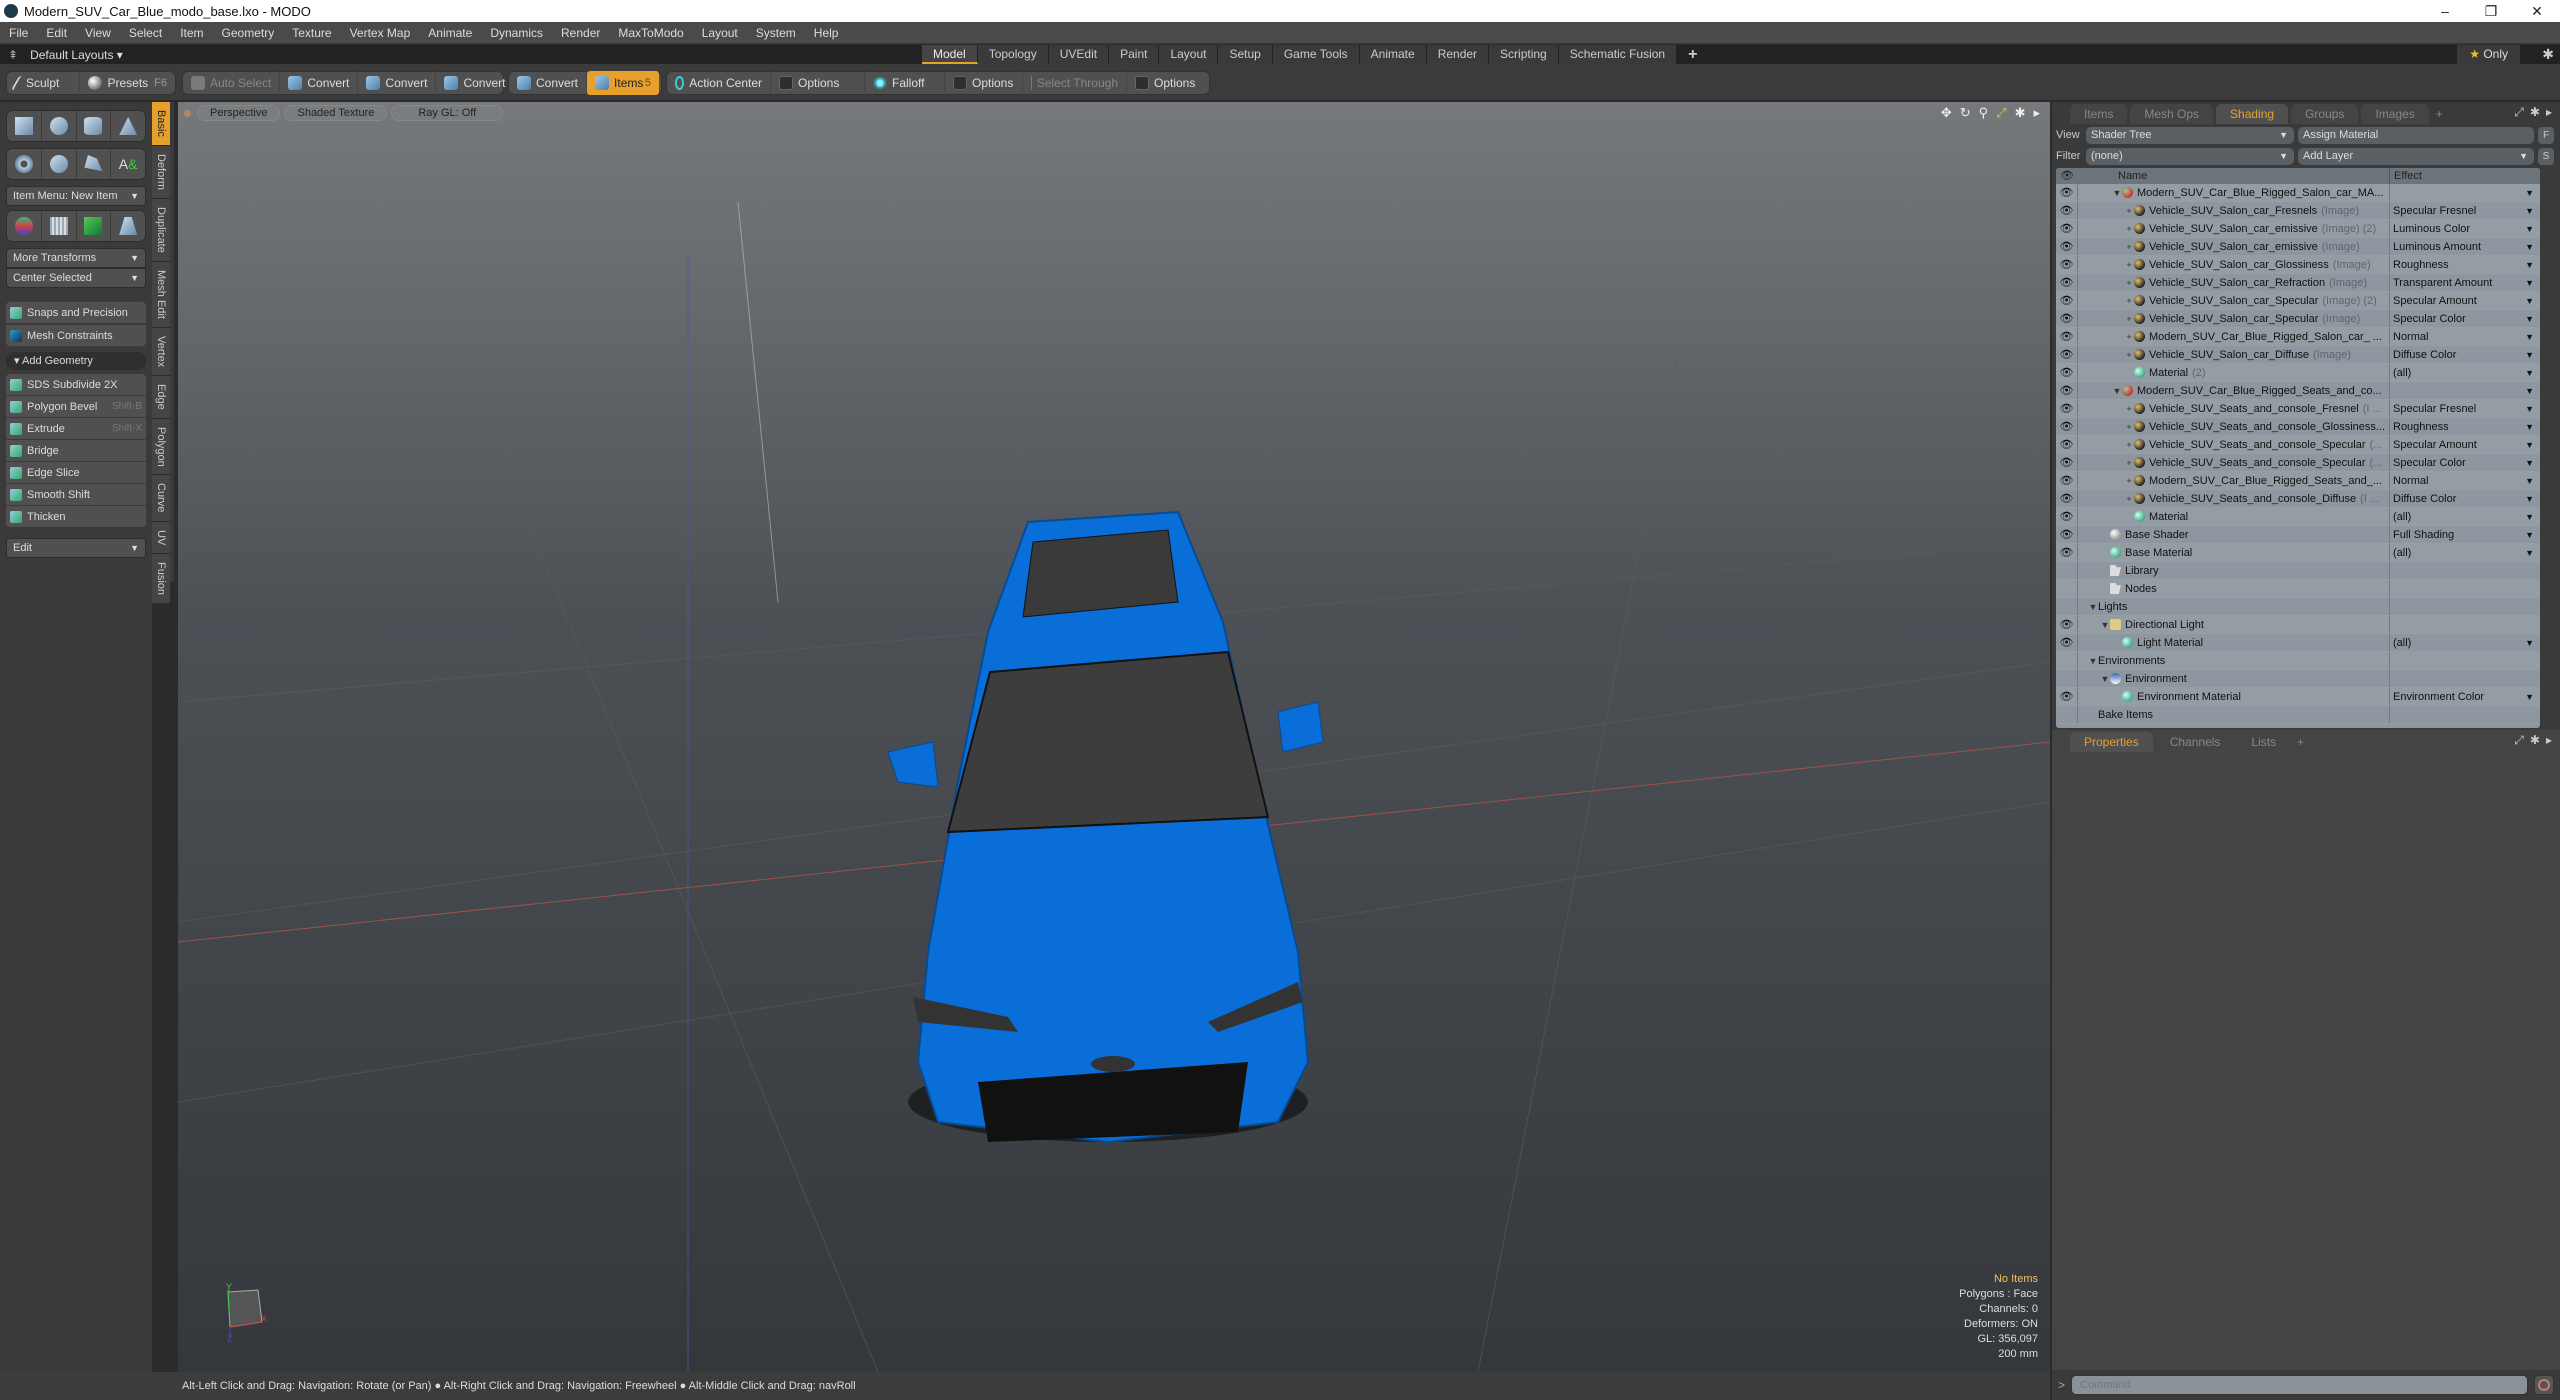 The image size is (2560, 1400). Describe the element at coordinates (1458, 54) in the screenshot. I see `tab-render: Render` at that location.